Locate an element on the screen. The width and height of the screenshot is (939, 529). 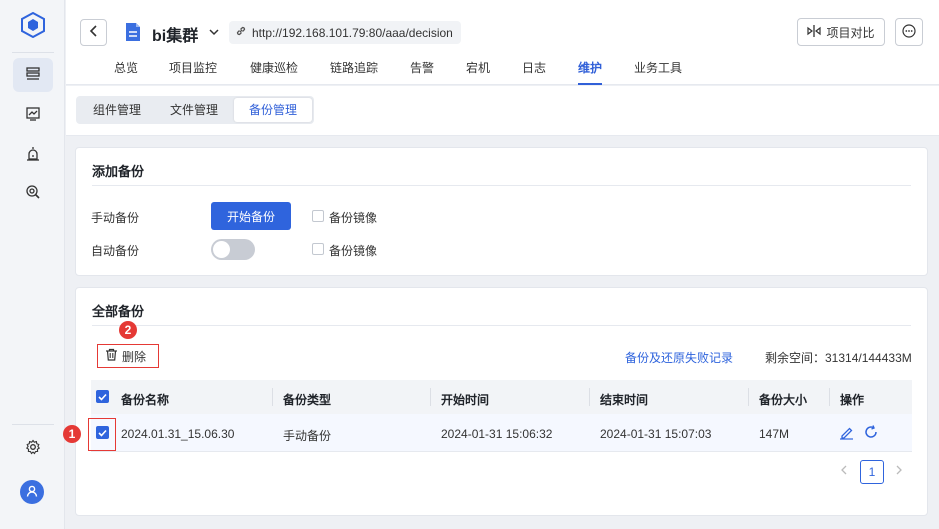
tab-overview: 总览 is located at coordinates (126, 72).